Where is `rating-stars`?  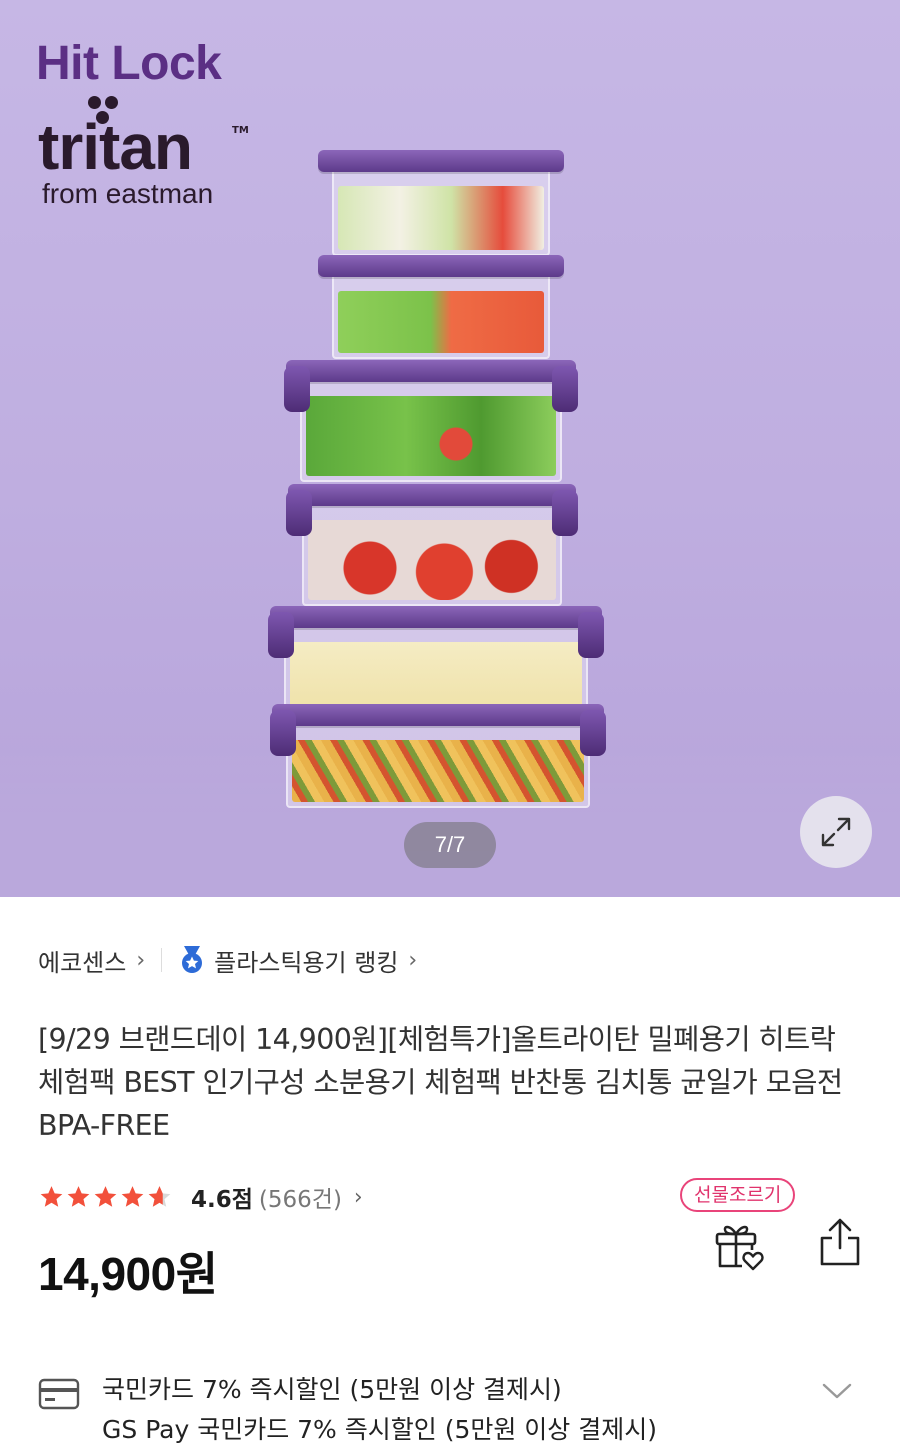
rating-stars is located at coordinates (105, 1197).